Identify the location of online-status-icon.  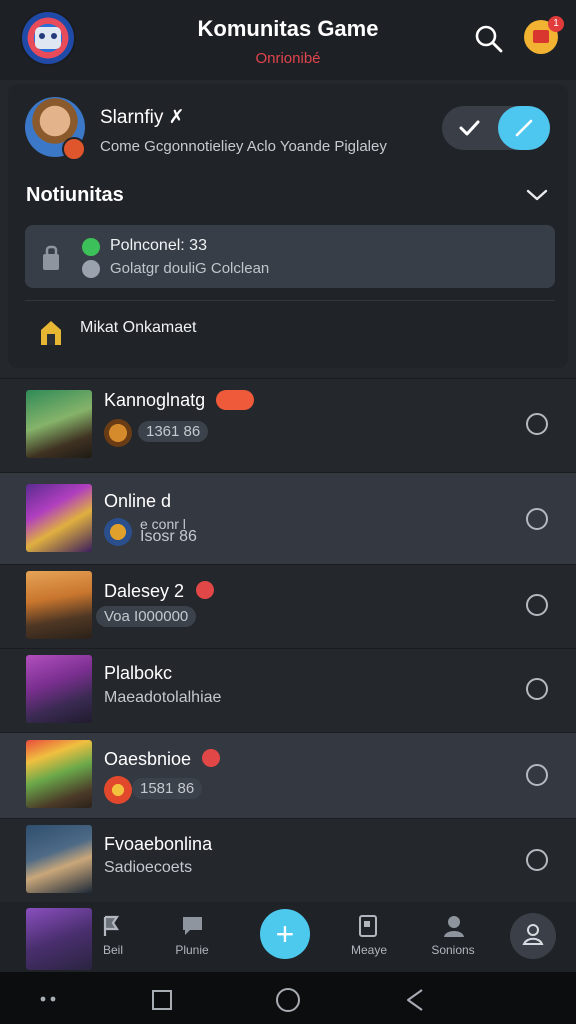
(91, 247).